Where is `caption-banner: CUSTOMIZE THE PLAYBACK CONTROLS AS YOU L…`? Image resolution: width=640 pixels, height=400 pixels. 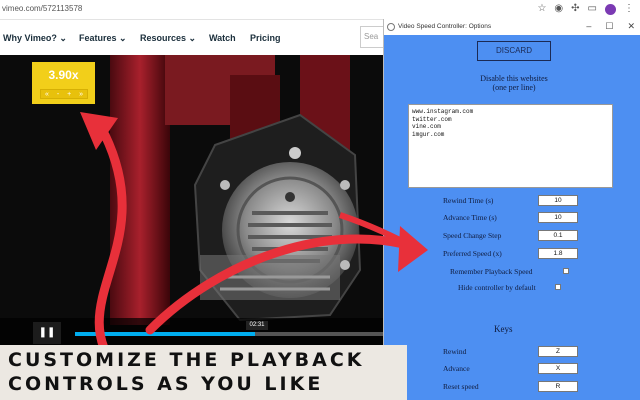 caption-banner: CUSTOMIZE THE PLAYBACK CONTROLS AS YOU L… is located at coordinates (203, 372).